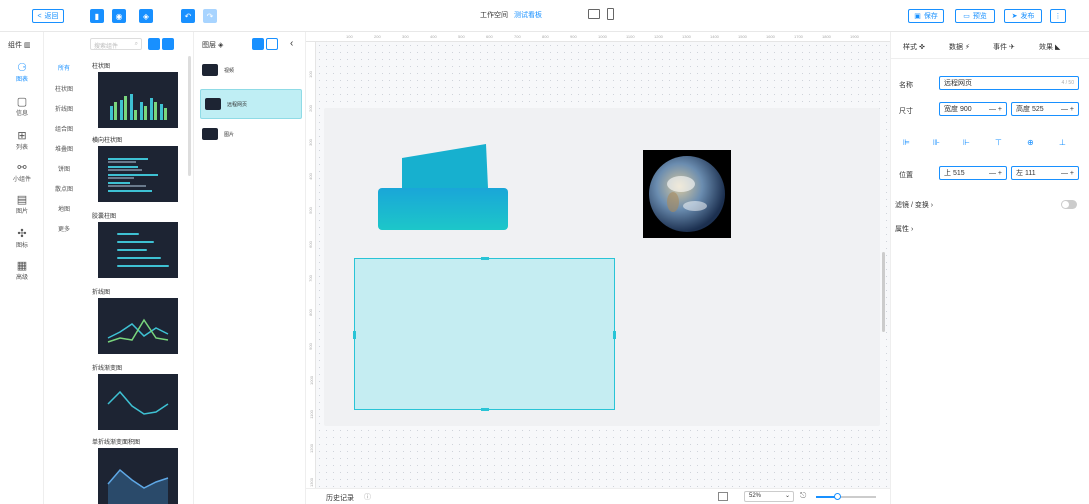  What do you see at coordinates (1004, 47) in the screenshot?
I see `tab-event: 事件 ✈` at bounding box center [1004, 47].